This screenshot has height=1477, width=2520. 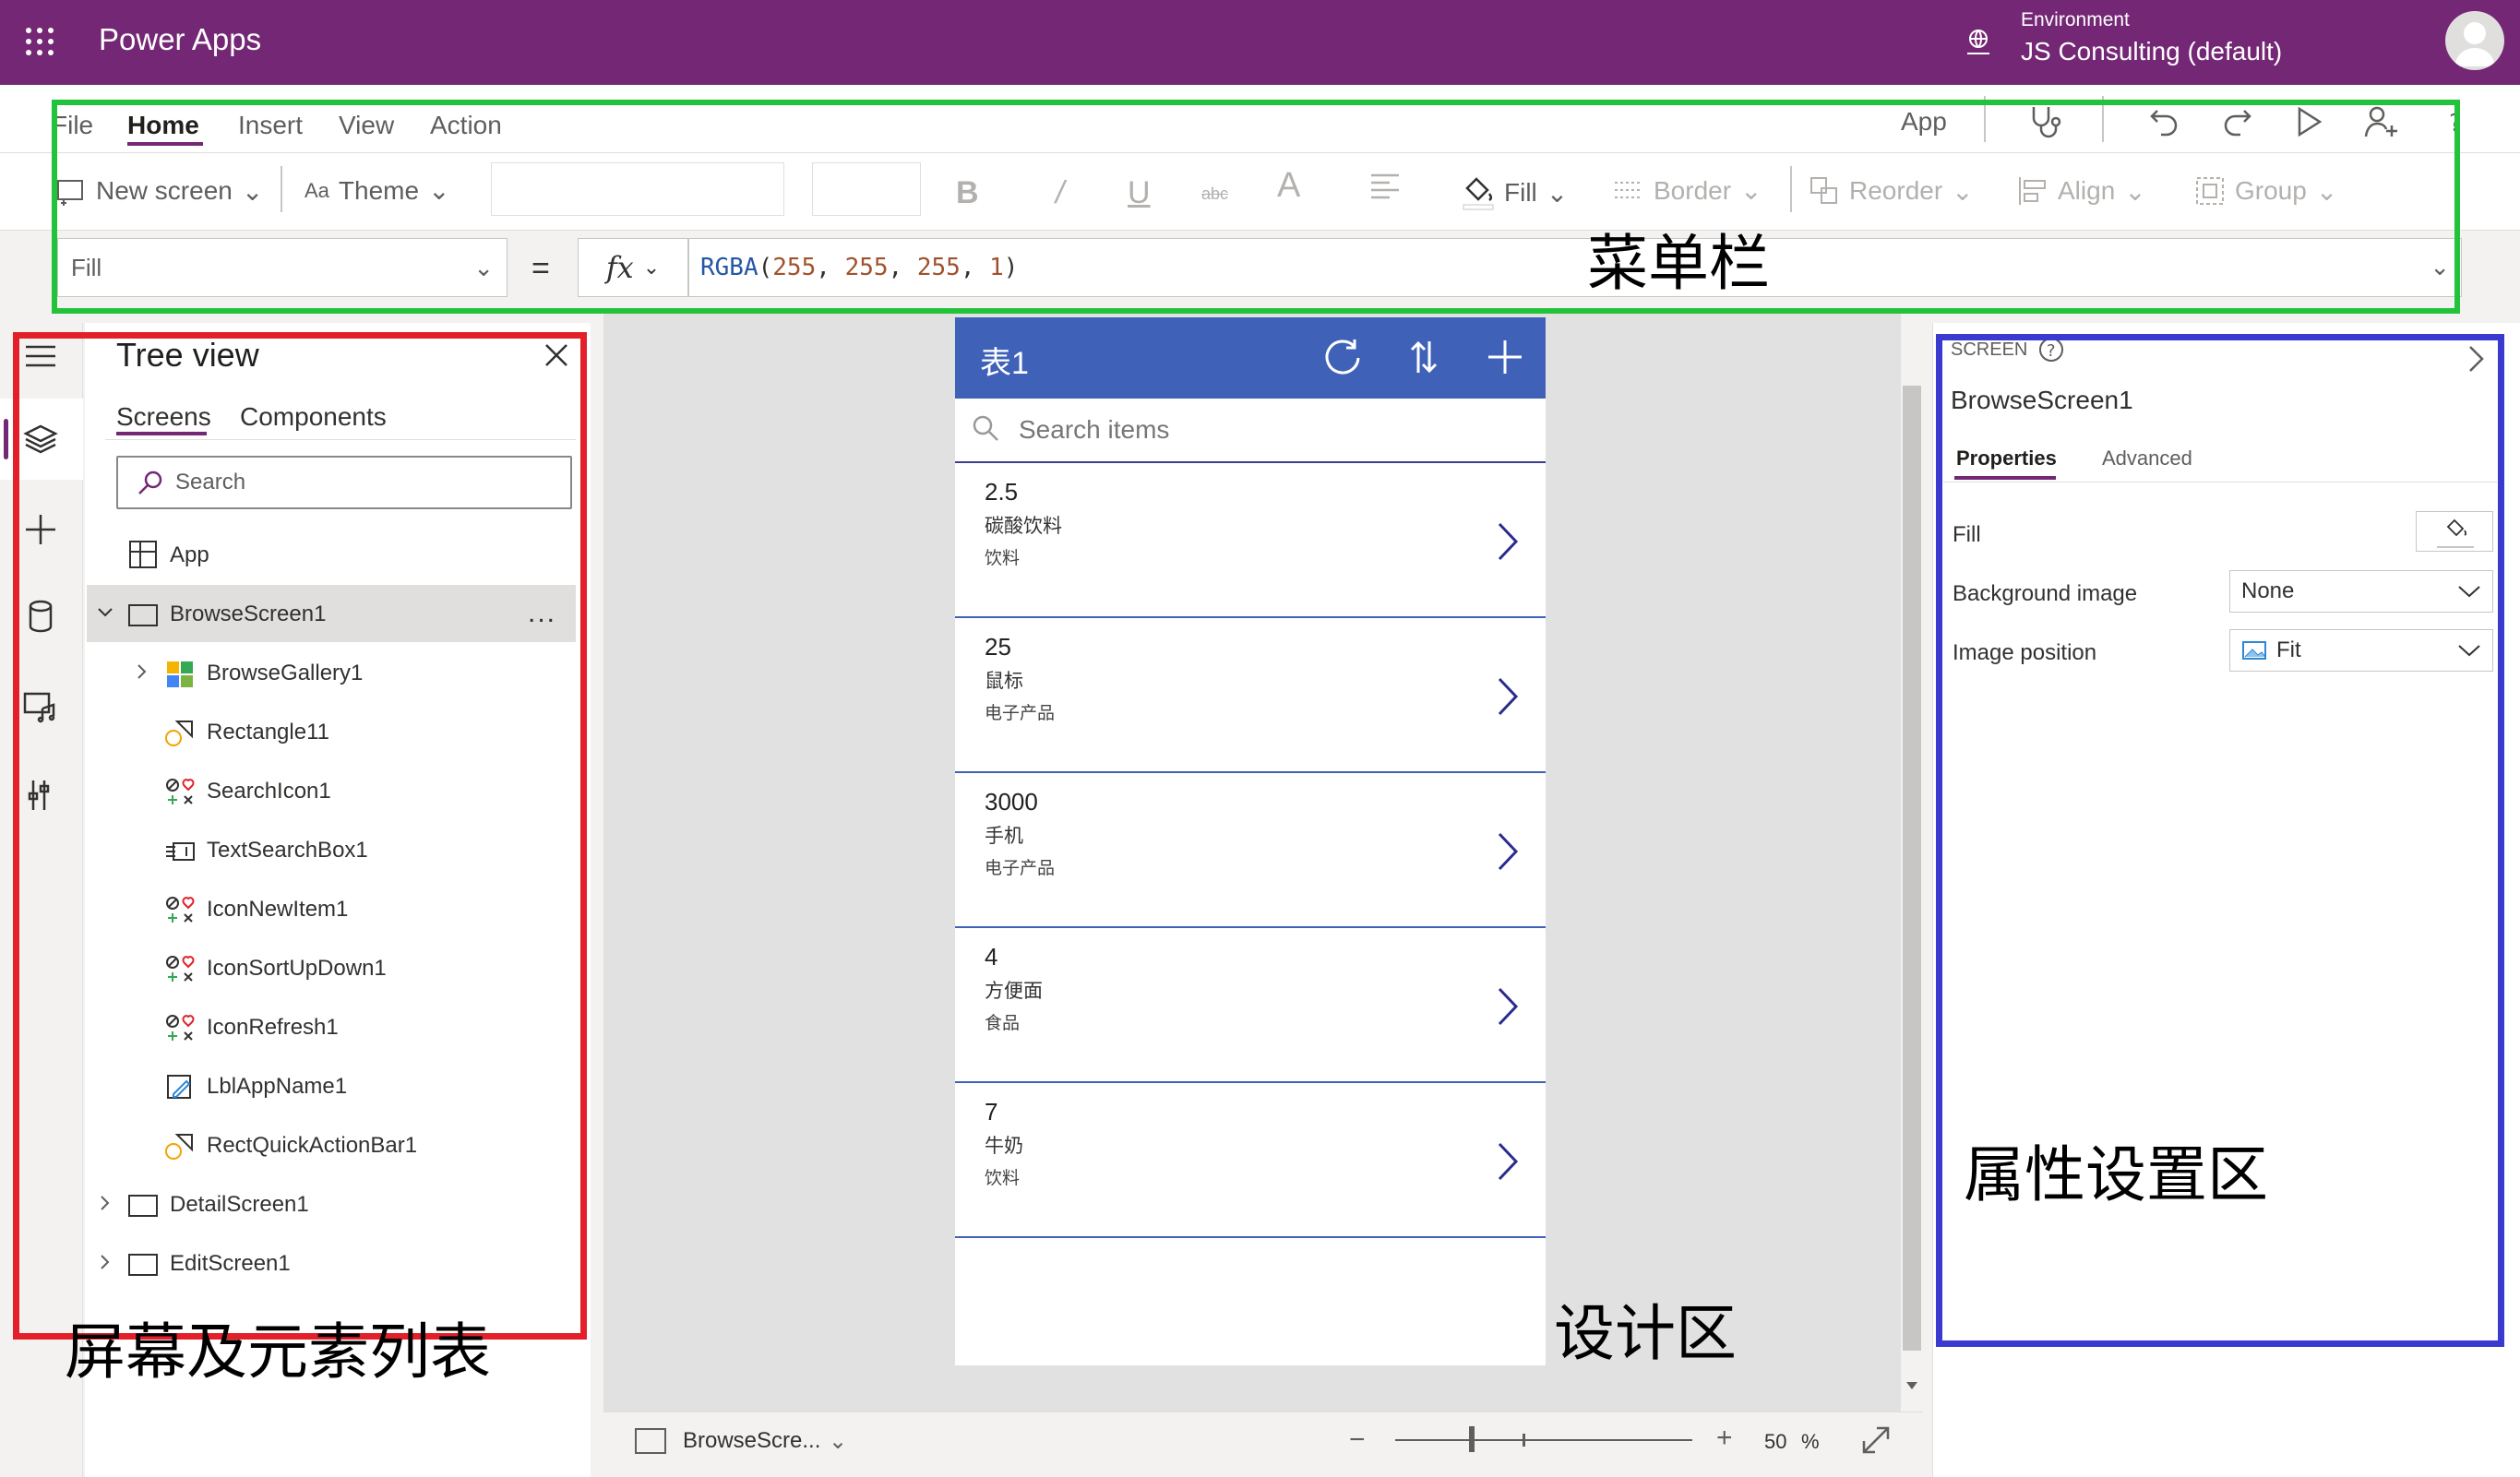 What do you see at coordinates (1004, 836) in the screenshot?
I see `gallery-item-subtitle: 手机` at bounding box center [1004, 836].